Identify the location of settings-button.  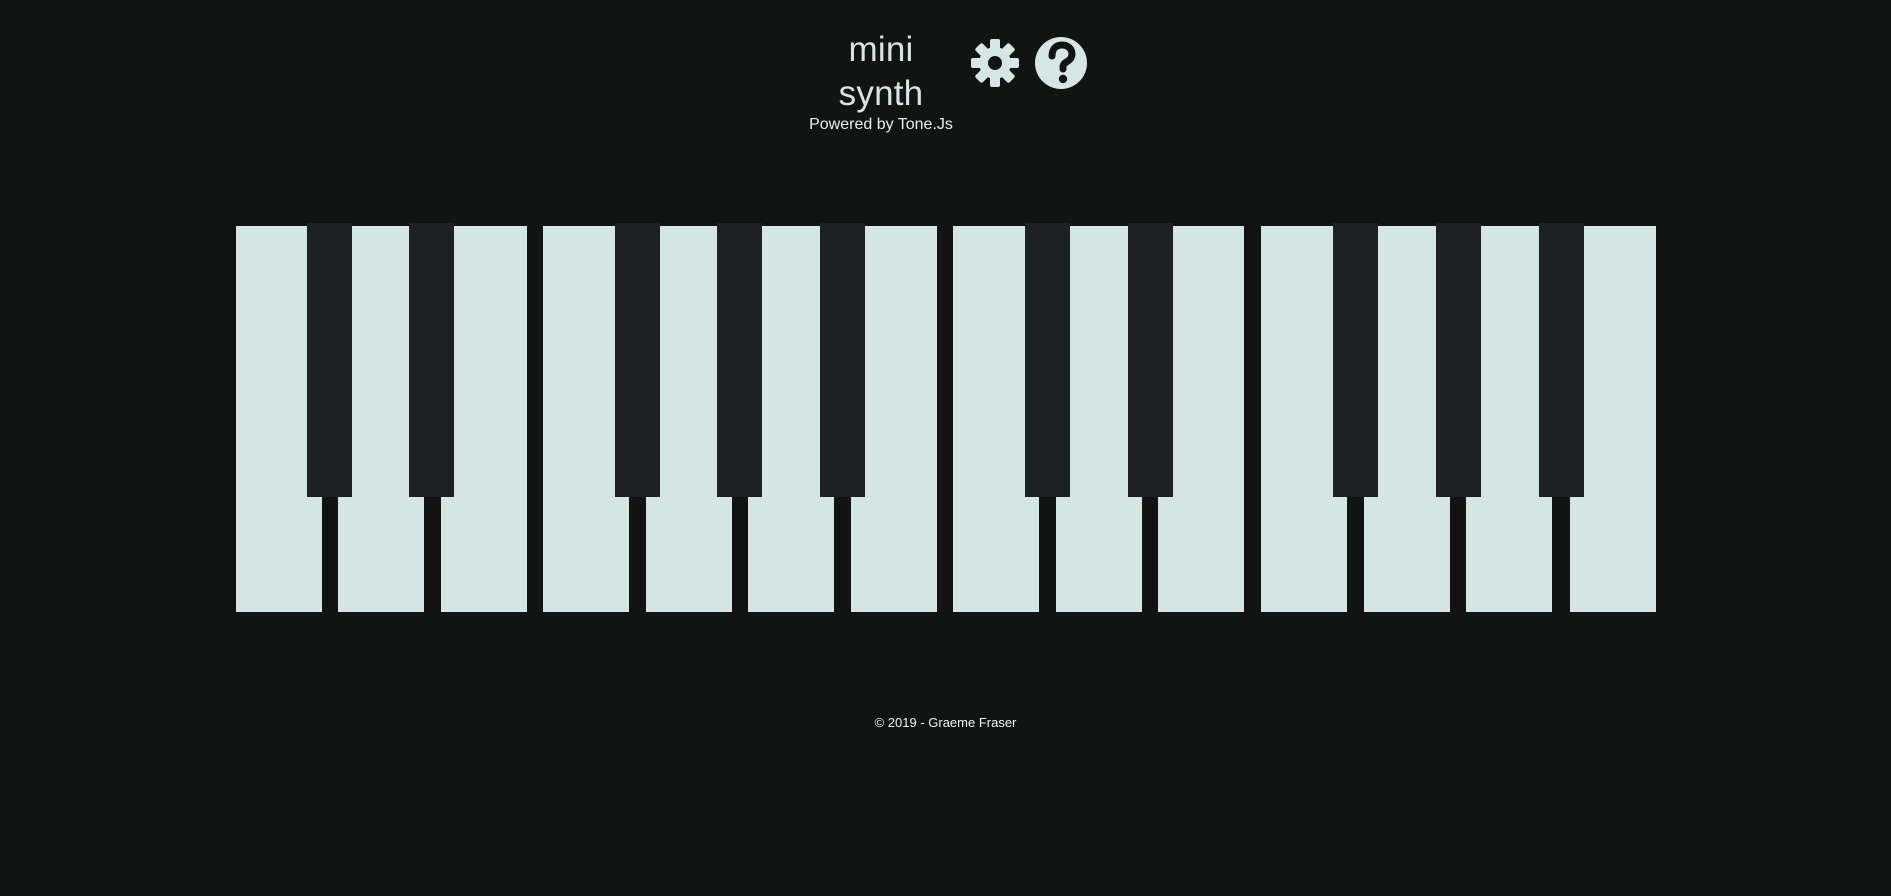
(995, 63).